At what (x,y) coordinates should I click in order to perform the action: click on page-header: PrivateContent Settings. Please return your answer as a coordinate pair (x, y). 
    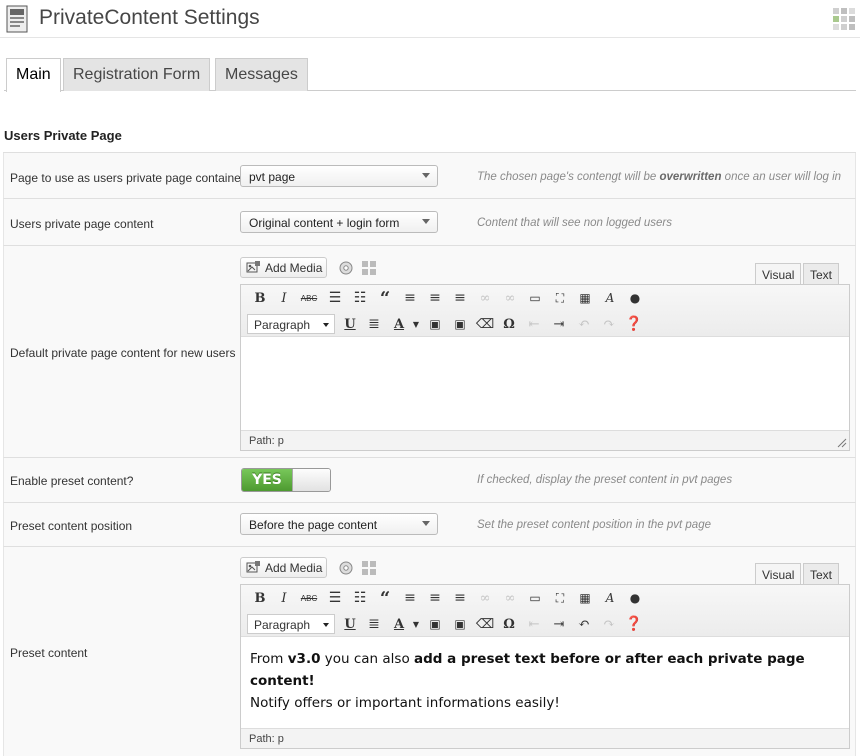
    Looking at the image, I should click on (430, 19).